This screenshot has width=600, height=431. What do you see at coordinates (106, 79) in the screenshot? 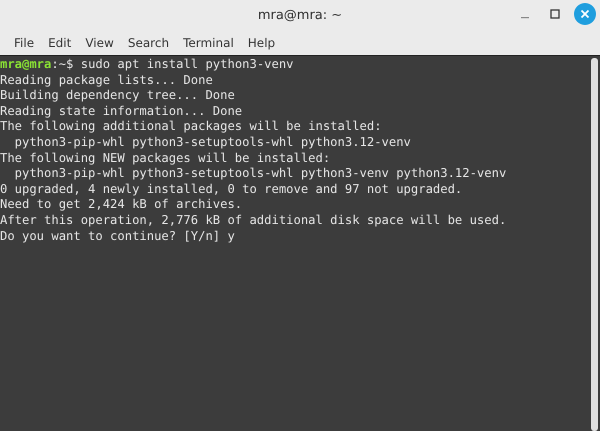
I see `output-line: Reading package lists... Done` at bounding box center [106, 79].